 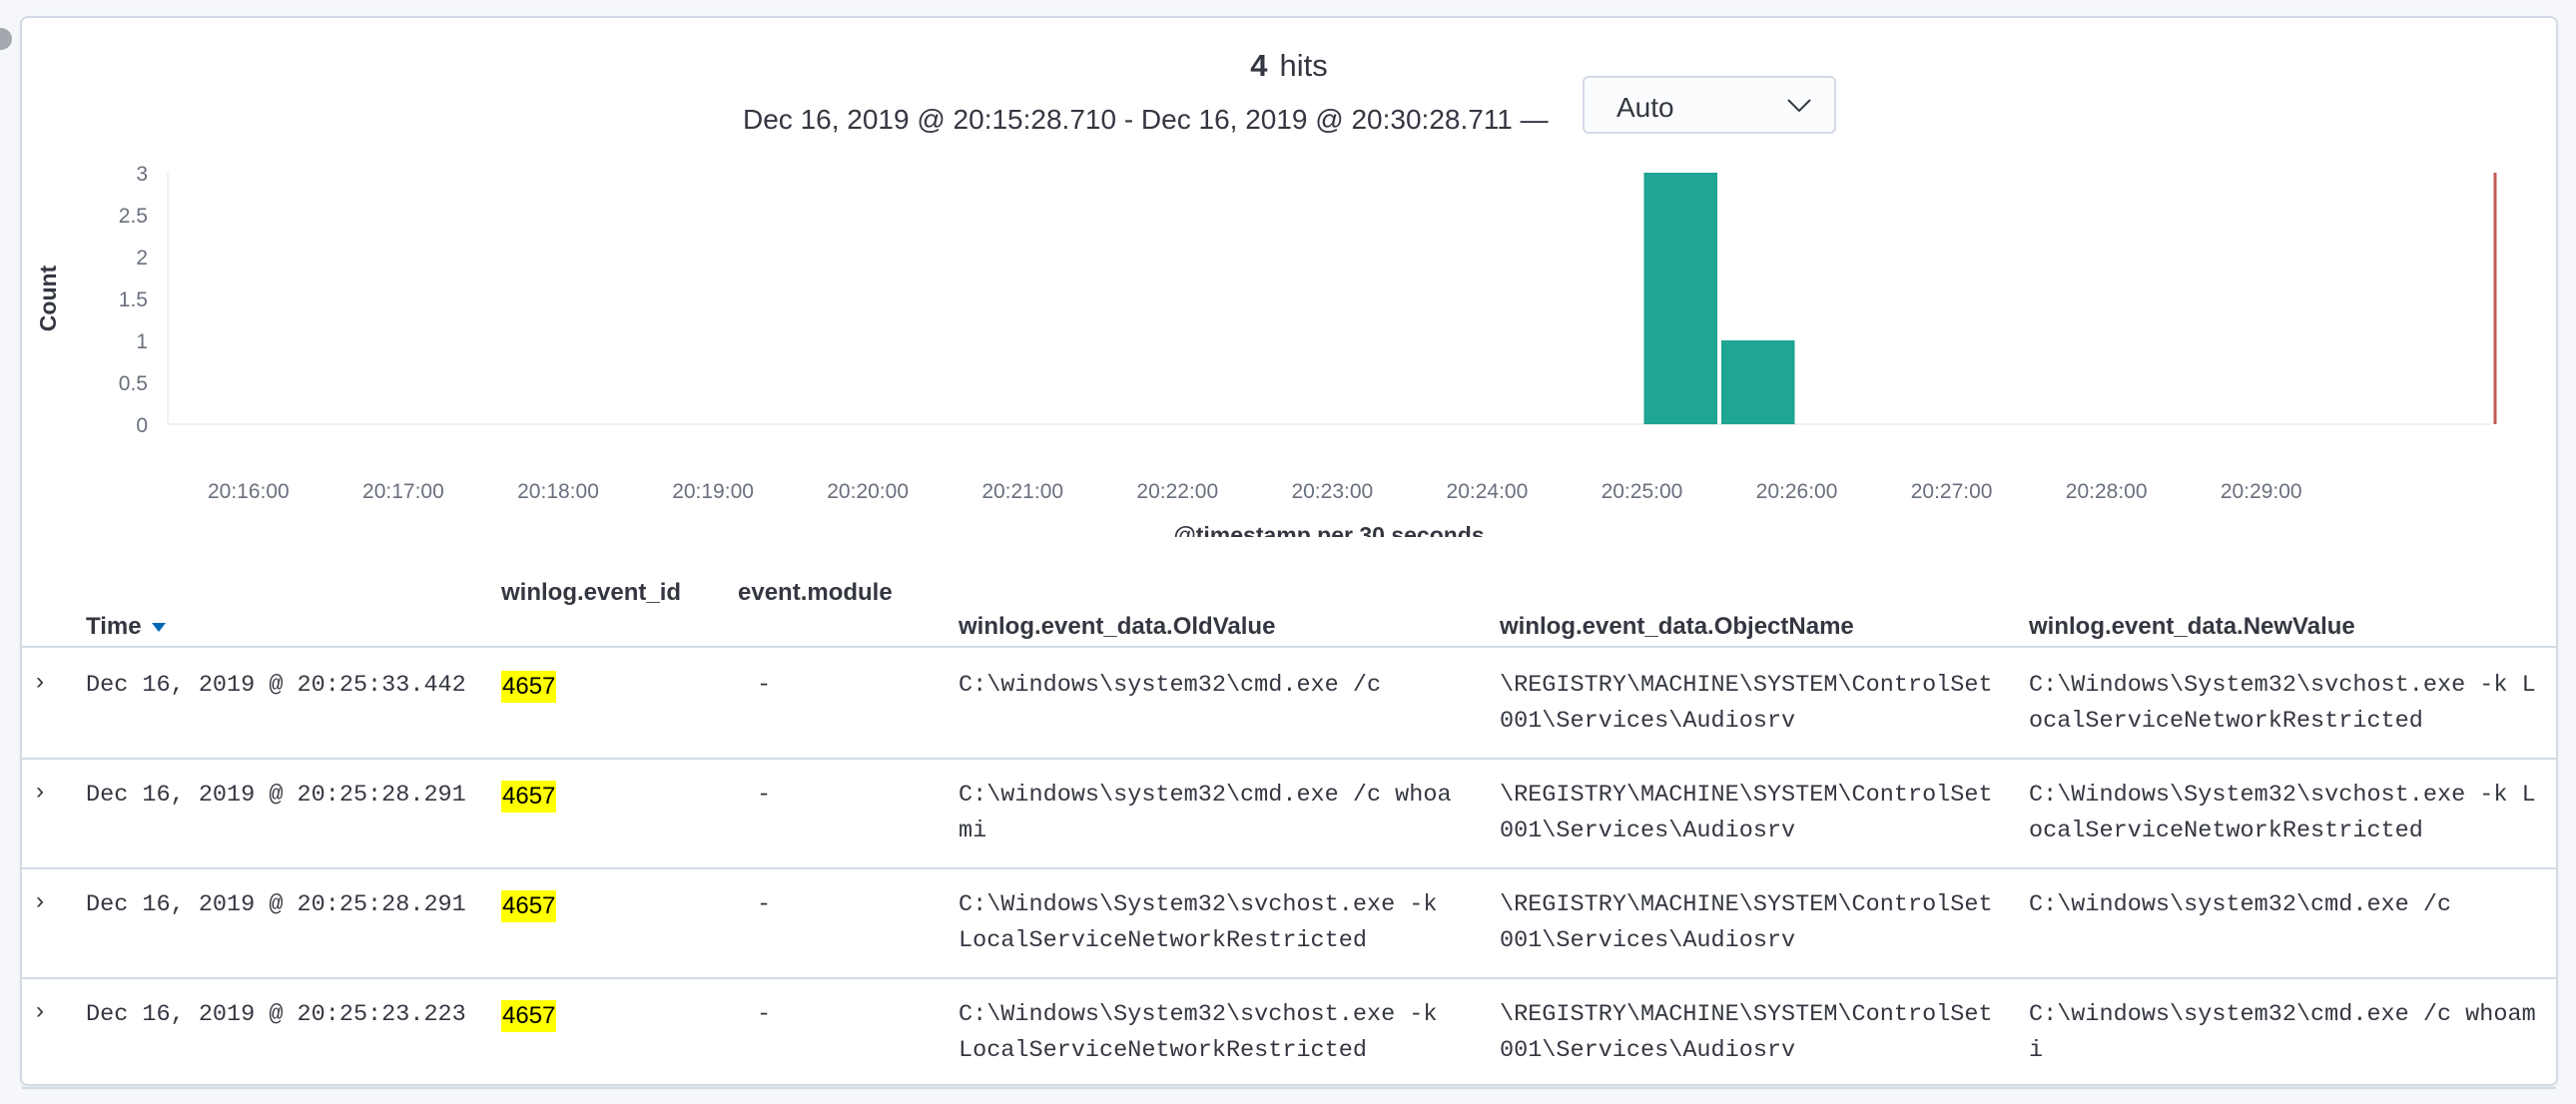 What do you see at coordinates (713, 491) in the screenshot?
I see `x-tick-label: 20:19:00` at bounding box center [713, 491].